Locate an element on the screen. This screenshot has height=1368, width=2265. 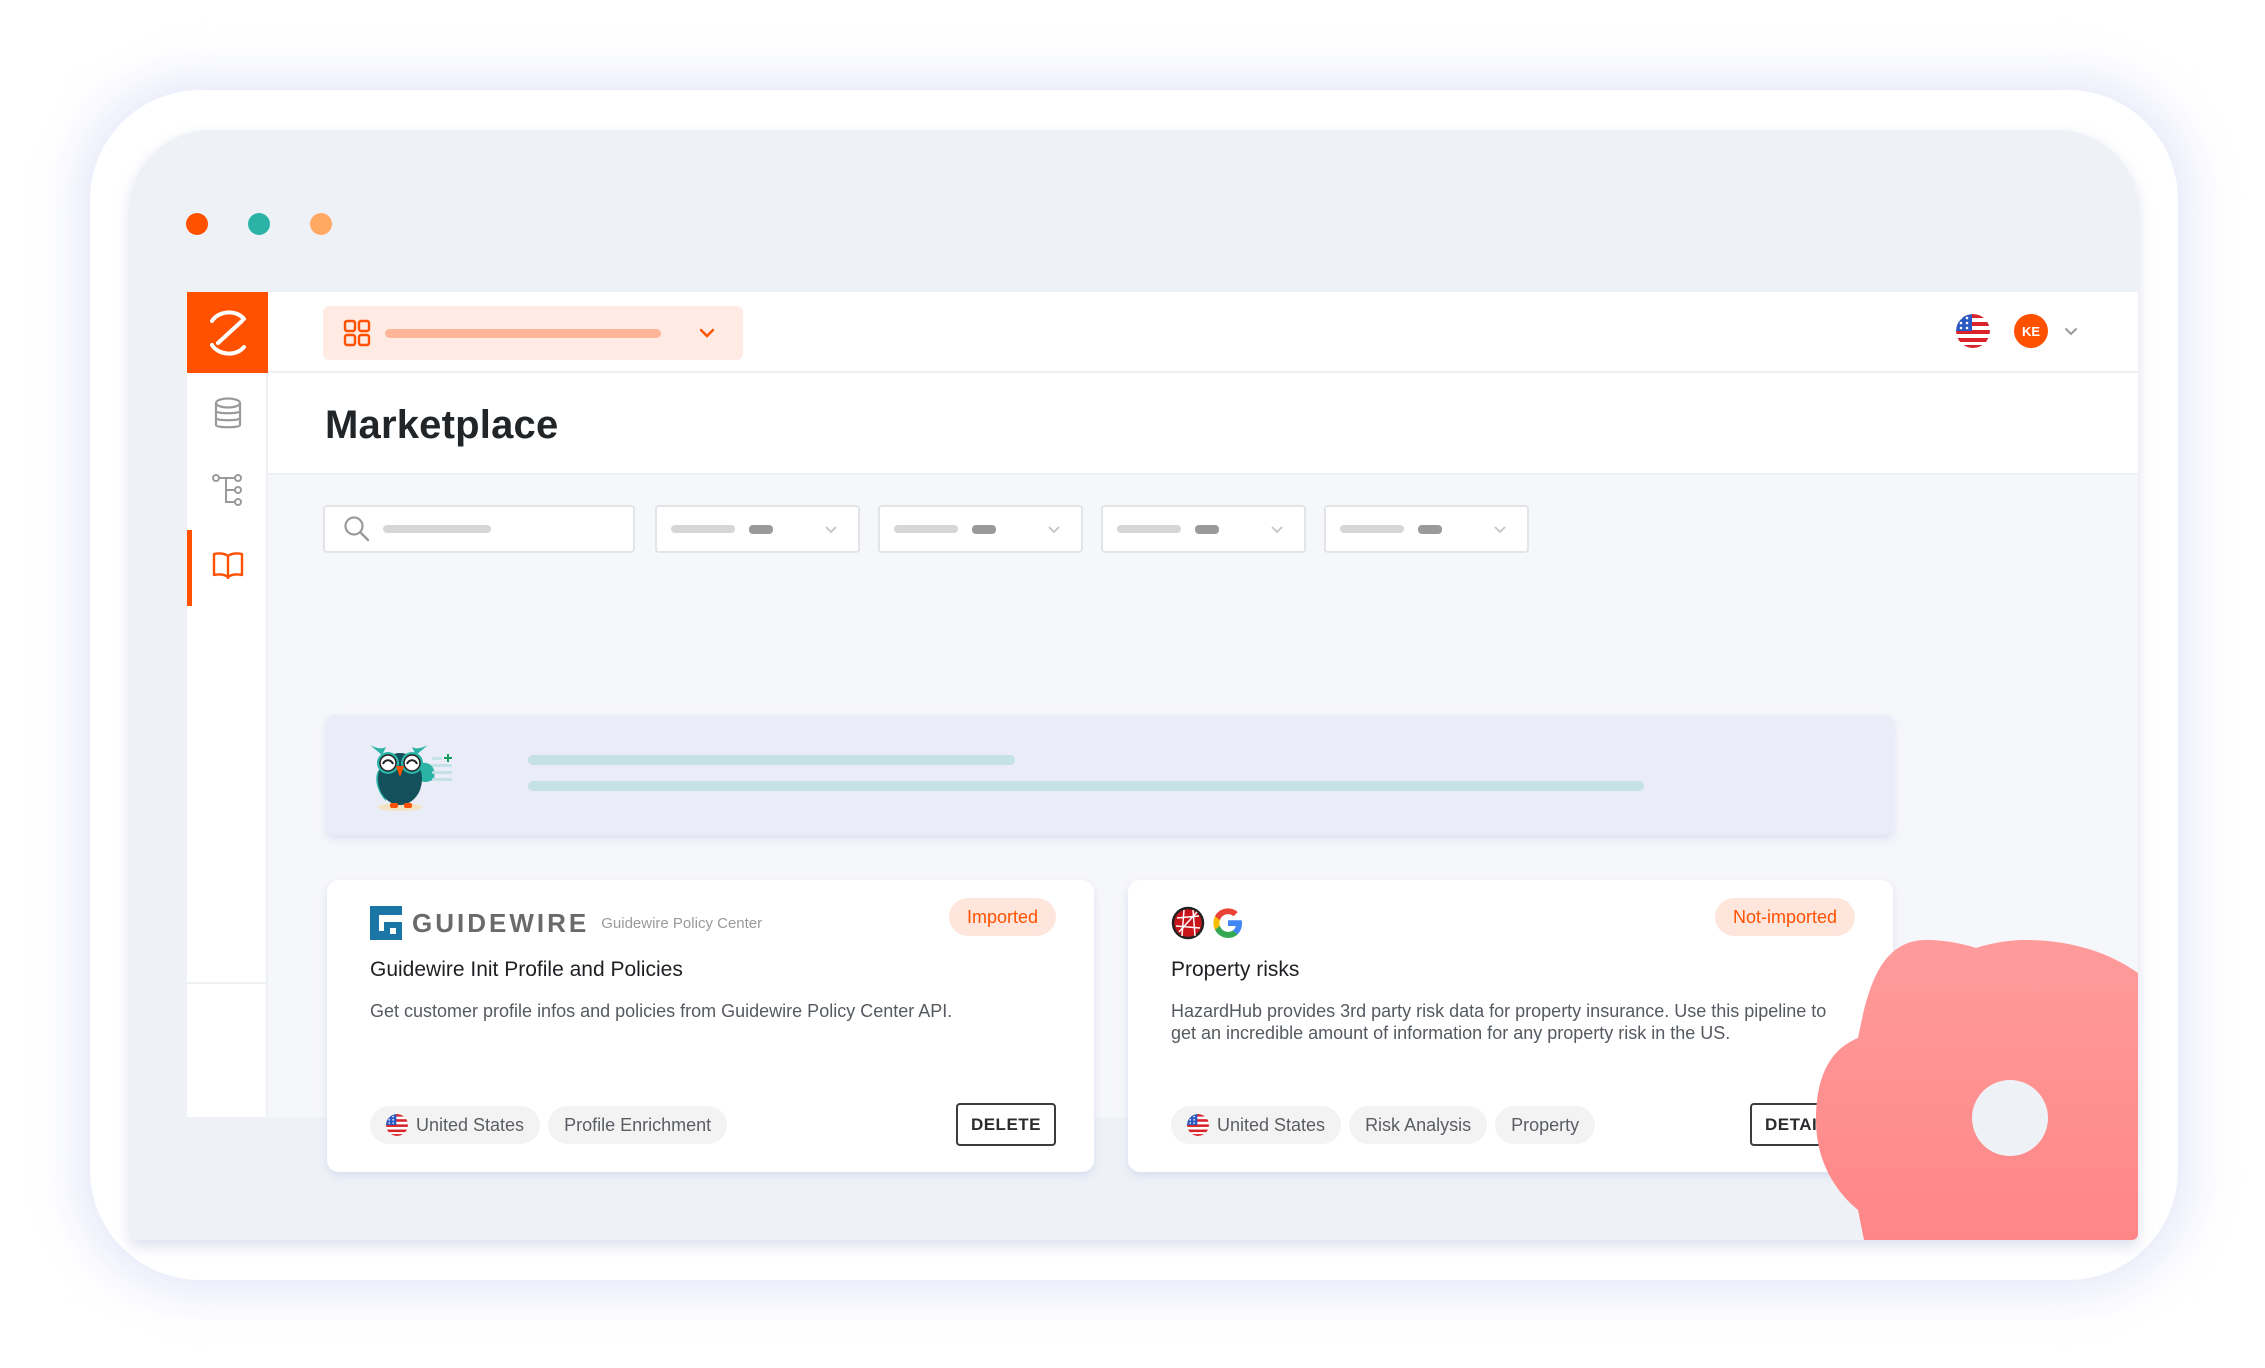
tag-category: Property is located at coordinates (1545, 1125).